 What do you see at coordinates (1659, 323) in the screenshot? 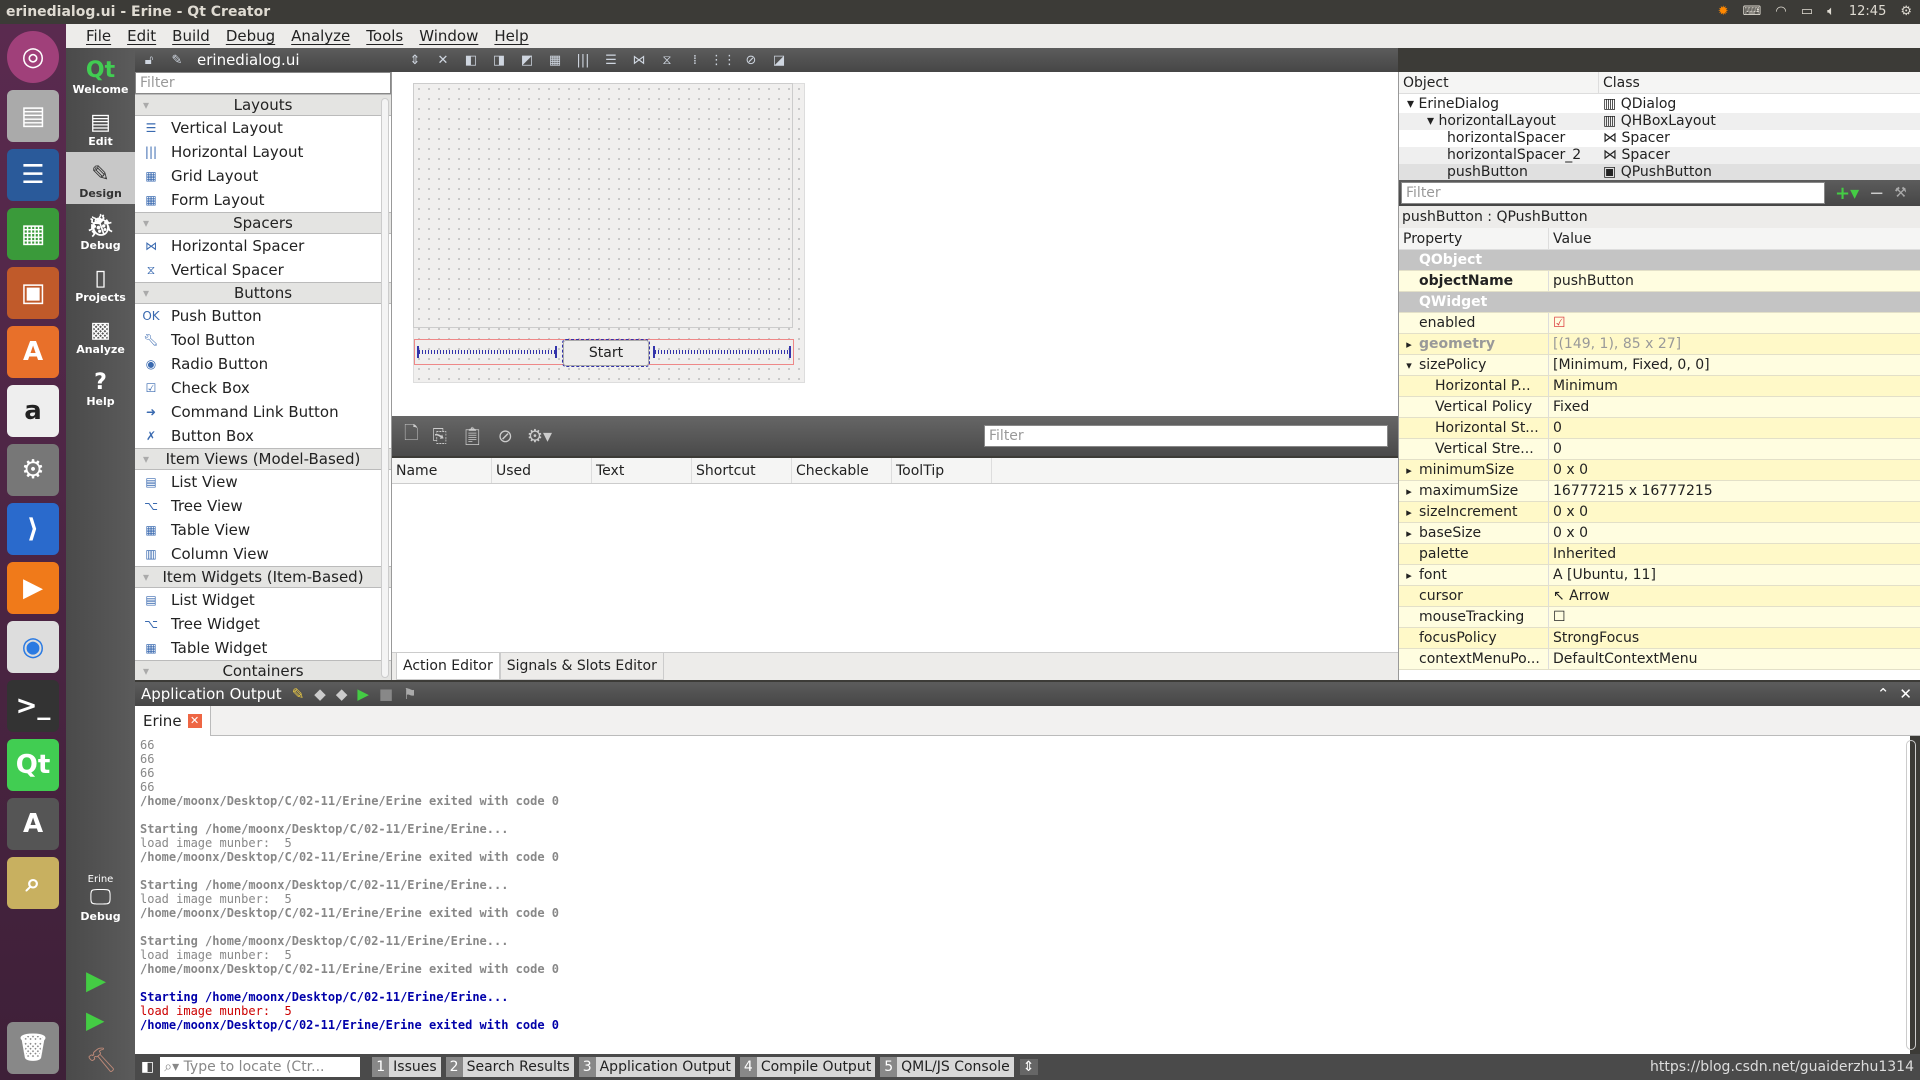
I see `property-row-enabled: enabled ☑` at bounding box center [1659, 323].